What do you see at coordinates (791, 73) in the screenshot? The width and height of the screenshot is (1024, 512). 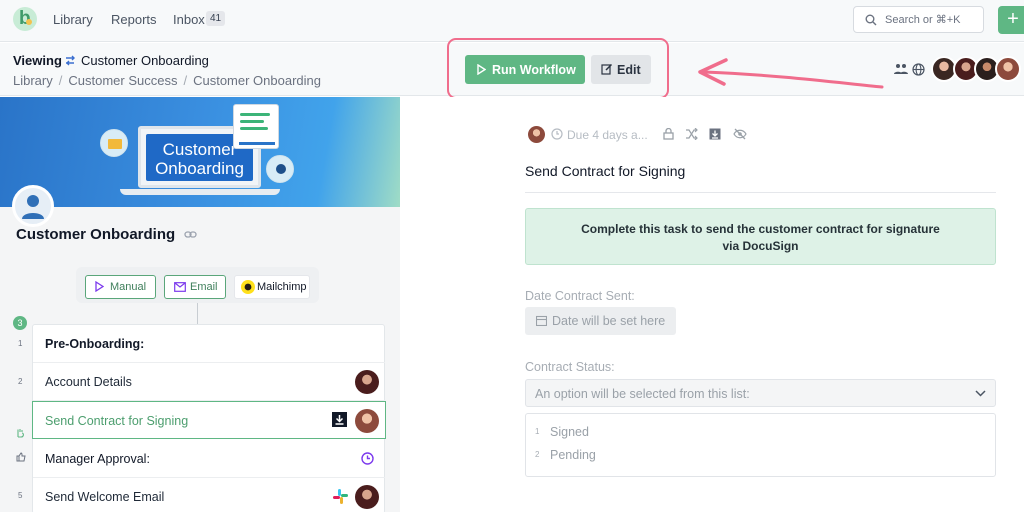 I see `arrow-annotation` at bounding box center [791, 73].